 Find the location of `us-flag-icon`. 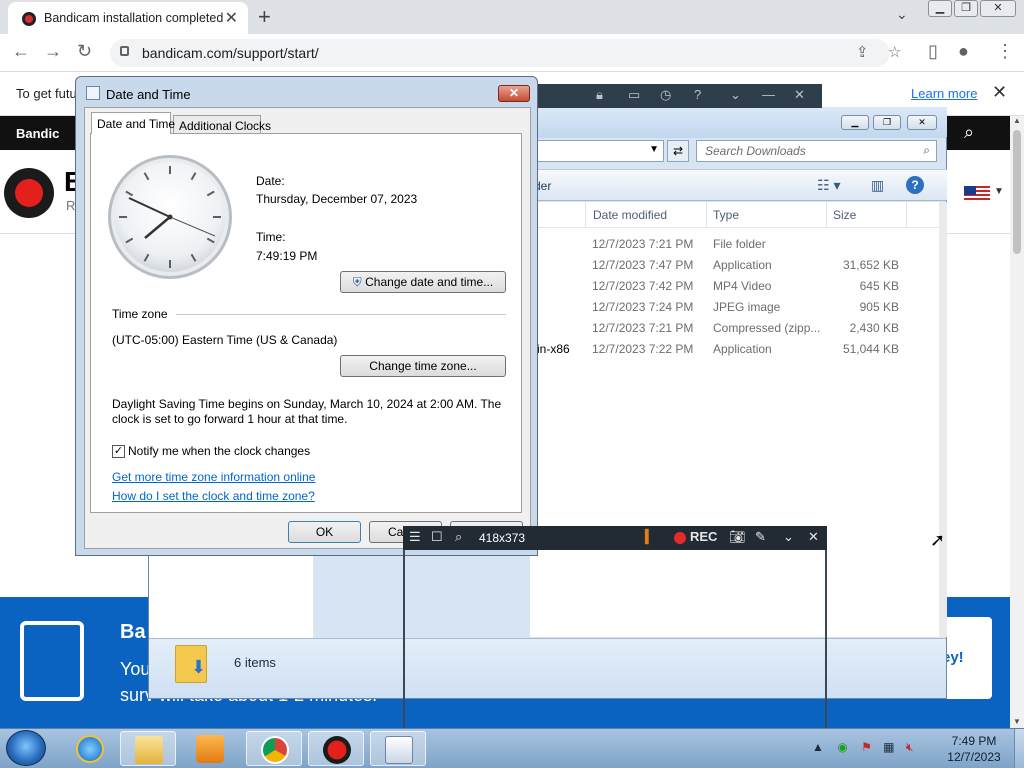

us-flag-icon is located at coordinates (977, 194).